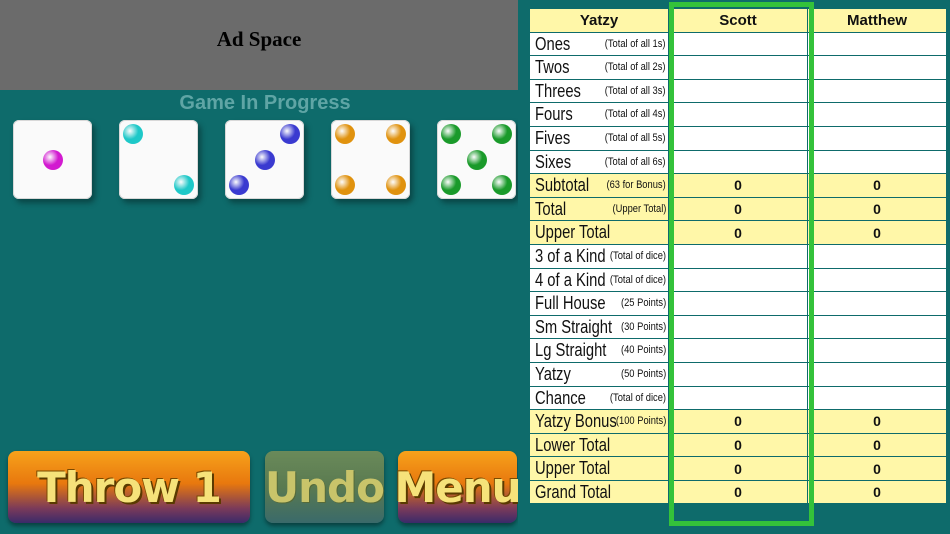 The width and height of the screenshot is (950, 534). Describe the element at coordinates (599, 162) in the screenshot. I see `category-label: Sixes (Total of all 6s)` at that location.